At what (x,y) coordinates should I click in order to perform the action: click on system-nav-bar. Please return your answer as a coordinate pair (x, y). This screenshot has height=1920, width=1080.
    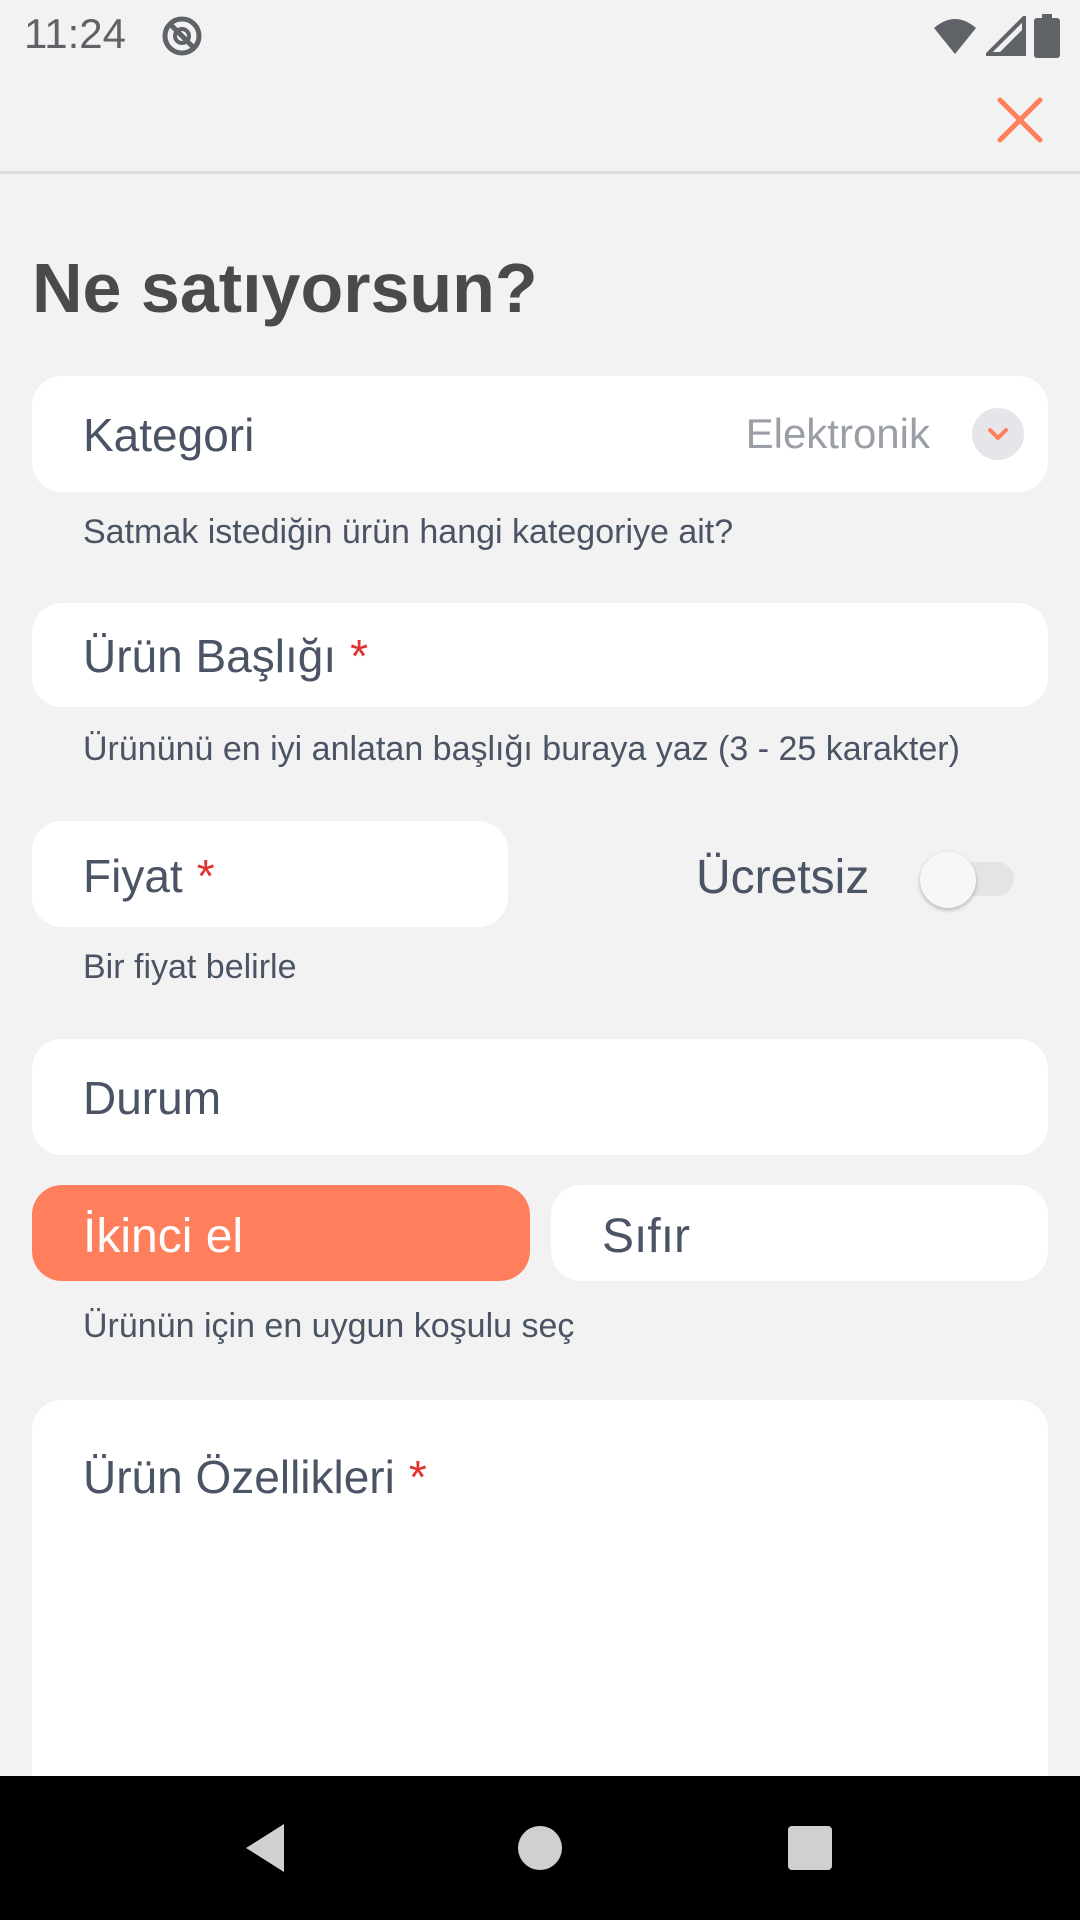
    Looking at the image, I should click on (540, 1848).